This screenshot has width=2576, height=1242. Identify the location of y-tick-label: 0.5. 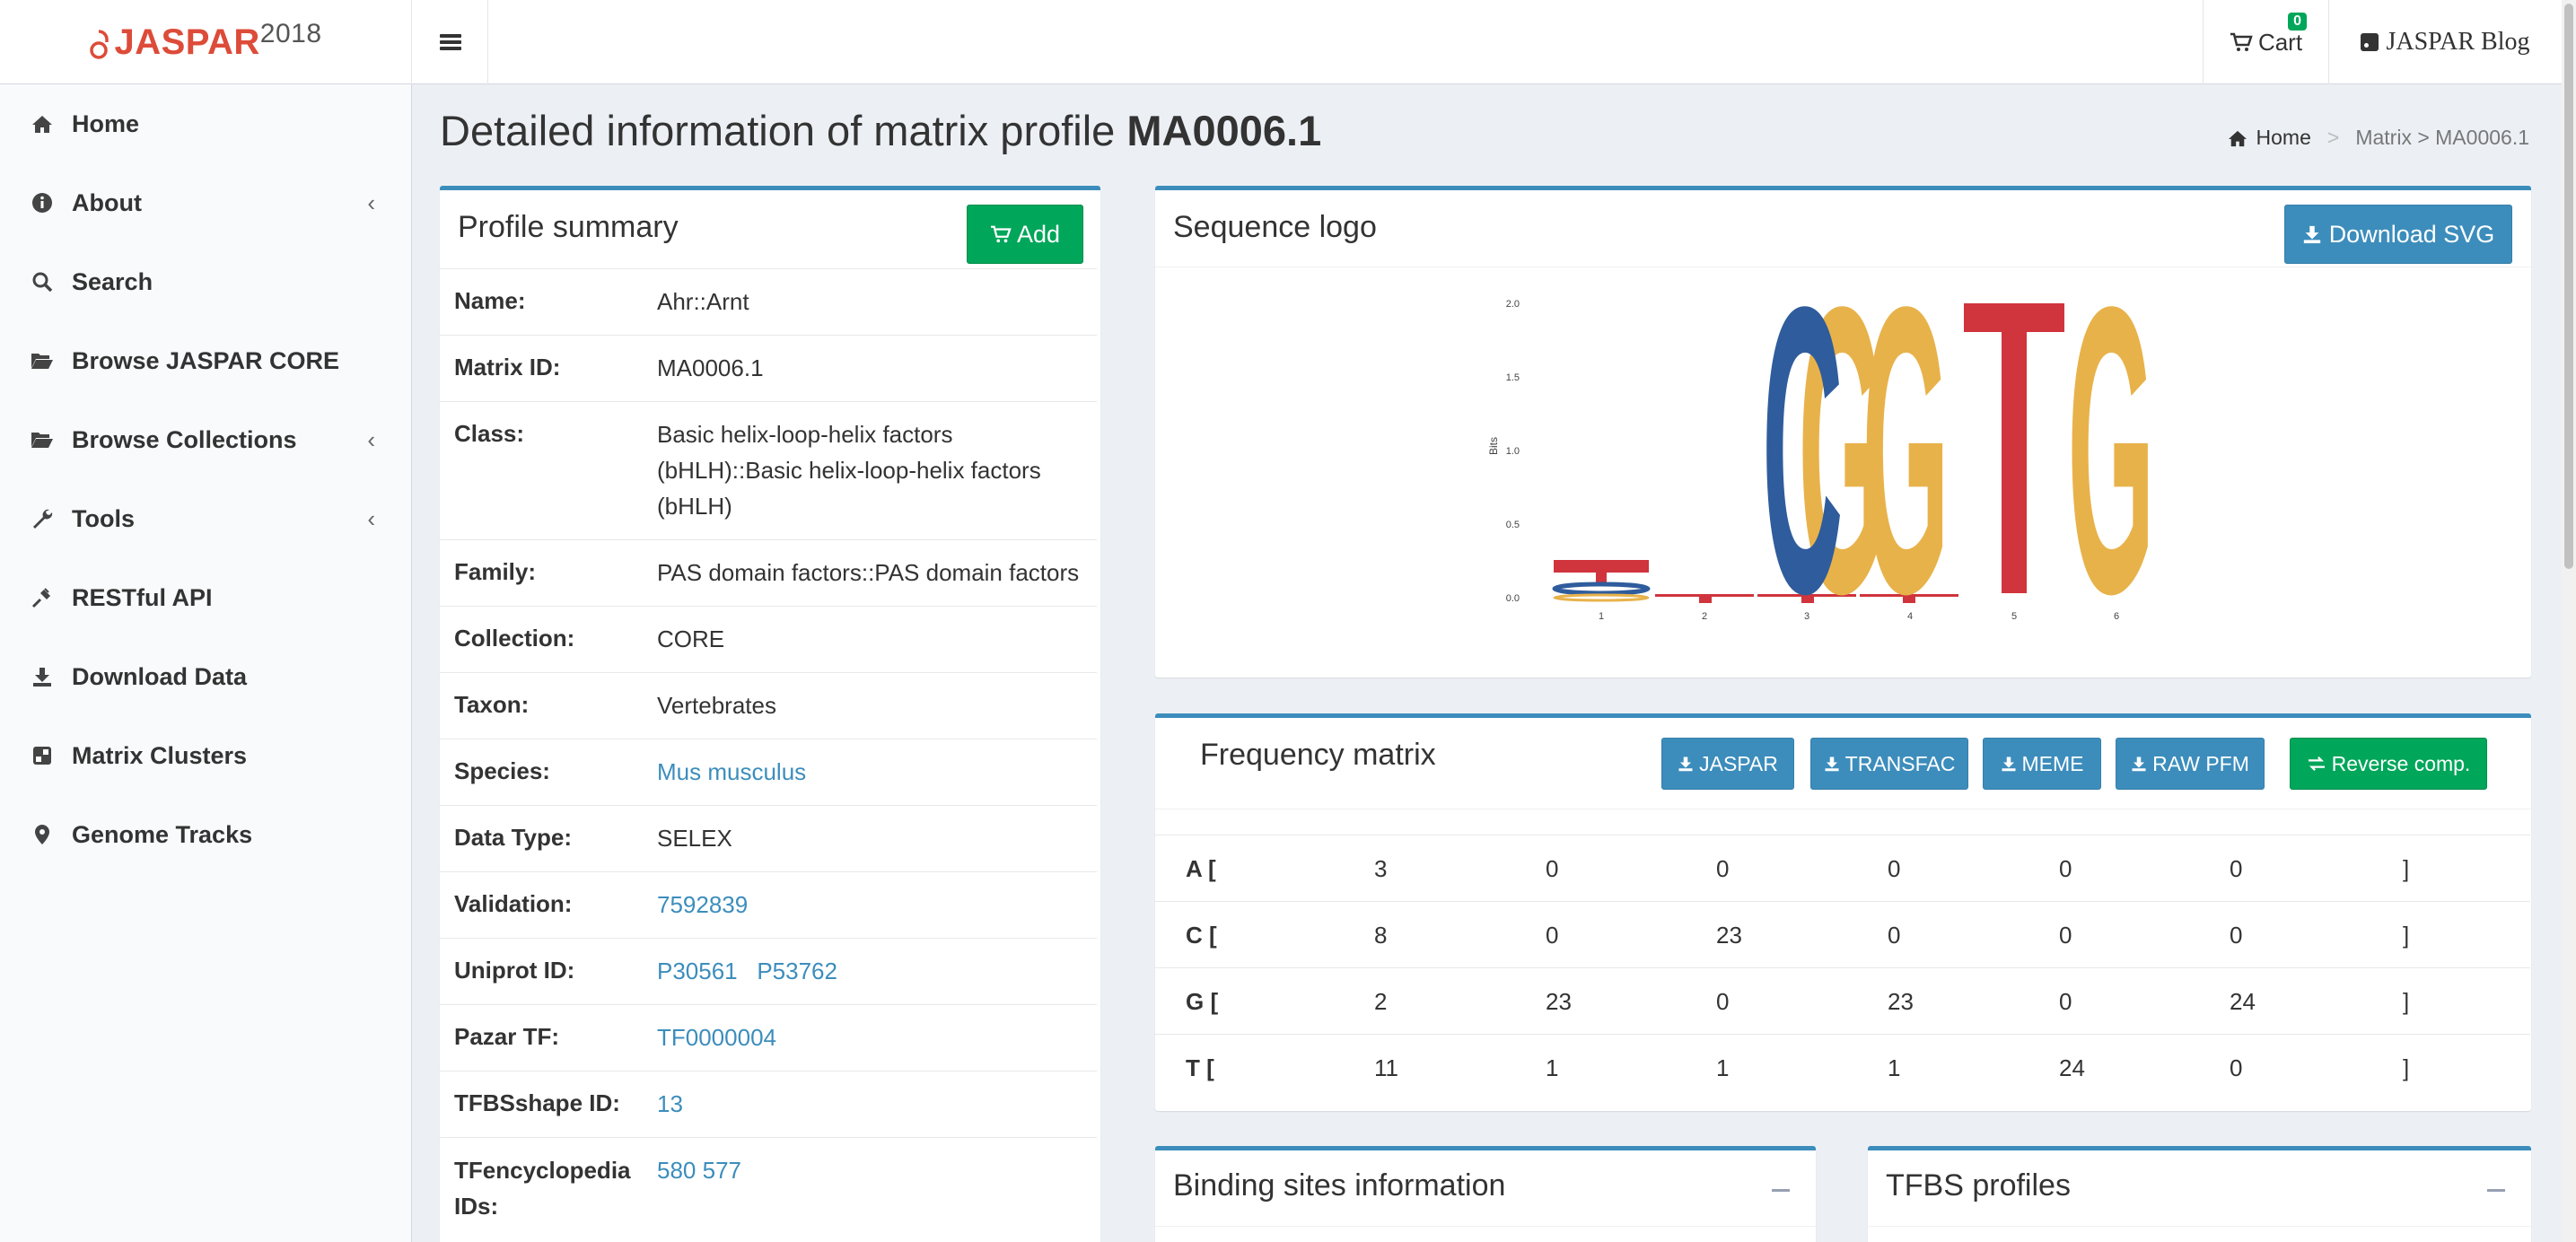
(1513, 525).